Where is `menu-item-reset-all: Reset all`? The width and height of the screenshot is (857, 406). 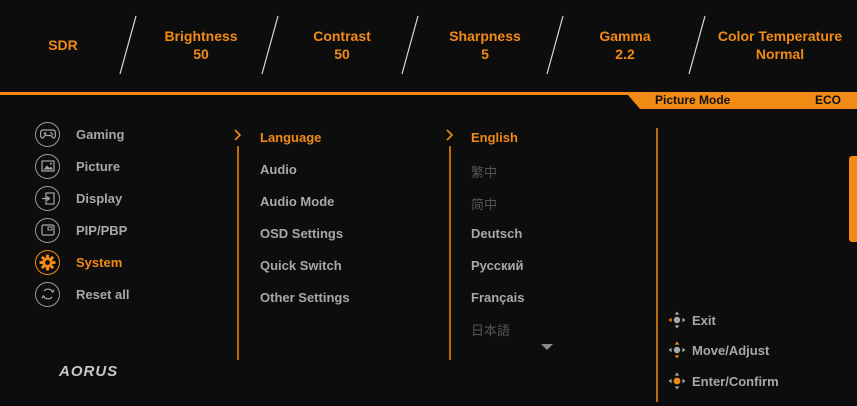 menu-item-reset-all: Reset all is located at coordinates (82, 294).